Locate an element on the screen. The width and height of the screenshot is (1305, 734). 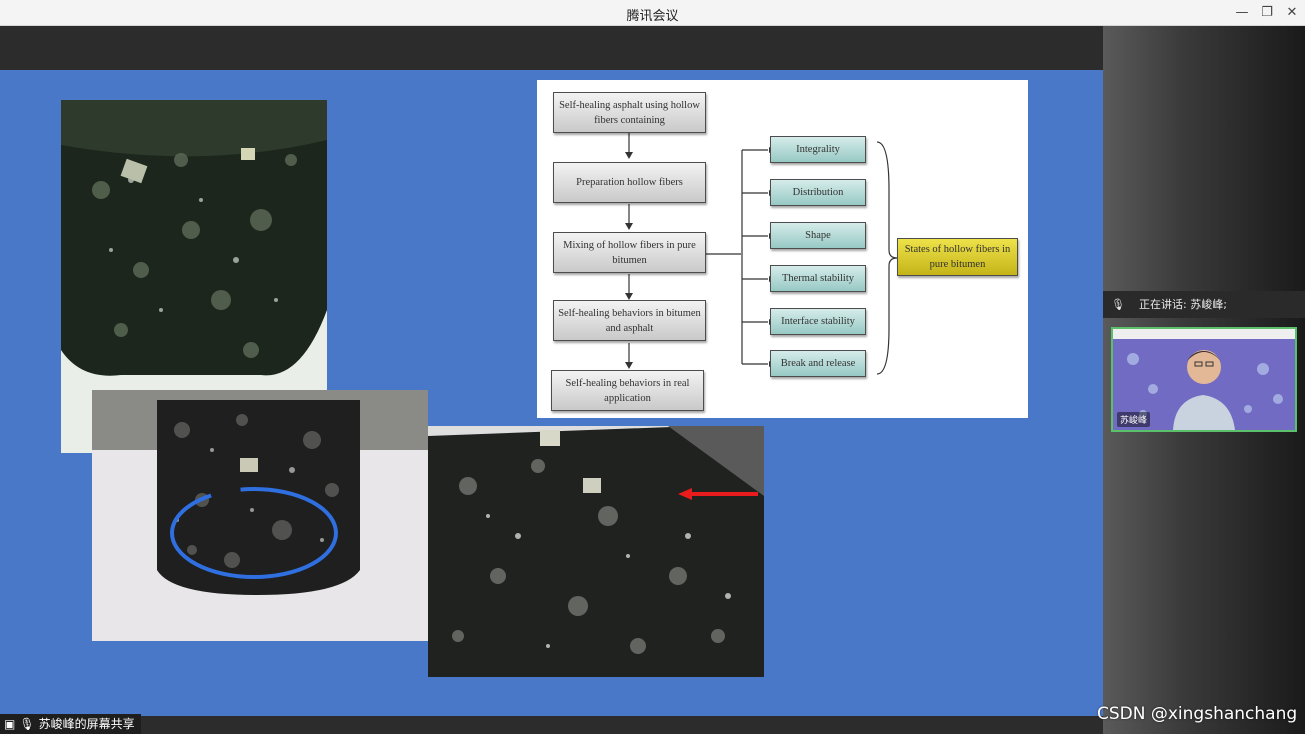
close-icon: ✕ is located at coordinates (1292, 13).